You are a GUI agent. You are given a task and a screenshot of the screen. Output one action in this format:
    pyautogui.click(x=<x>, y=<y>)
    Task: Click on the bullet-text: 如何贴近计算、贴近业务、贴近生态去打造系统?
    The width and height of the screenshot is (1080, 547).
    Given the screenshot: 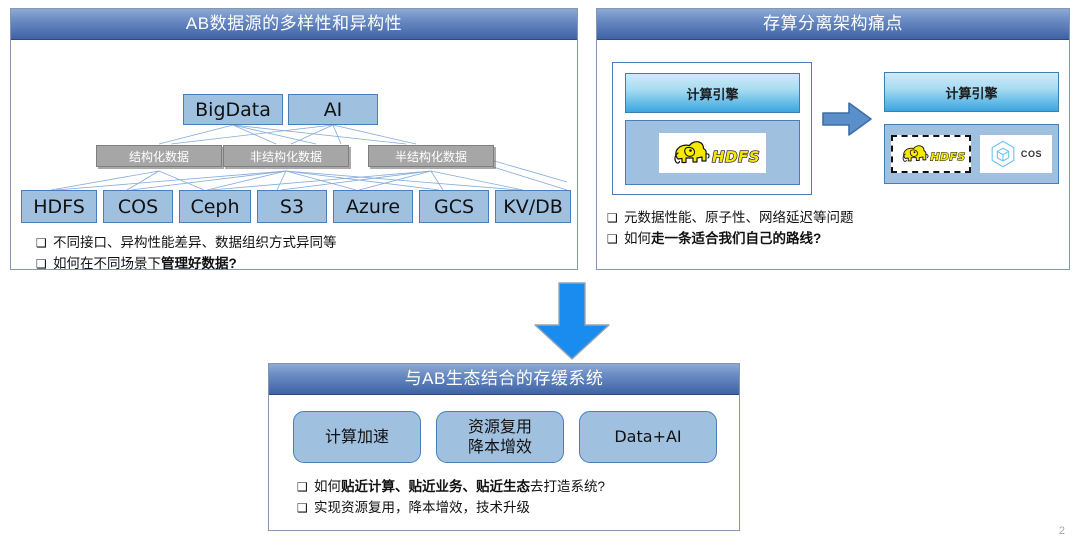 What is the action you would take?
    pyautogui.click(x=459, y=487)
    